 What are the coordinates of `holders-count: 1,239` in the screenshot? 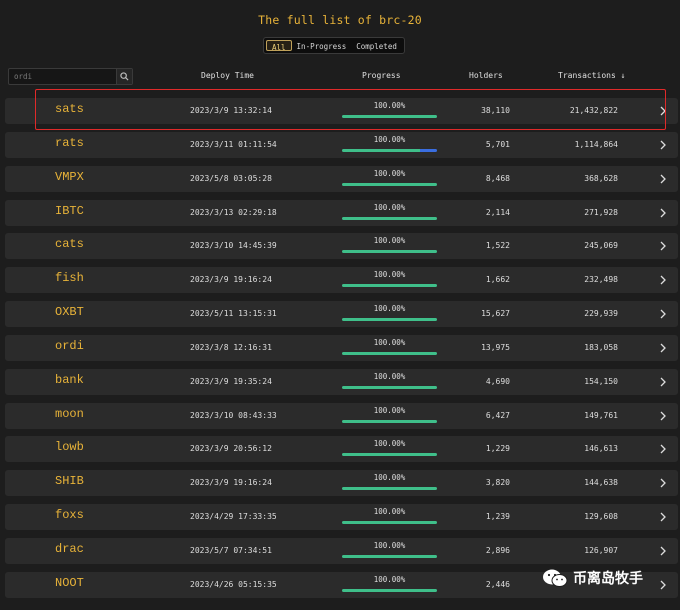 It's located at (497, 517).